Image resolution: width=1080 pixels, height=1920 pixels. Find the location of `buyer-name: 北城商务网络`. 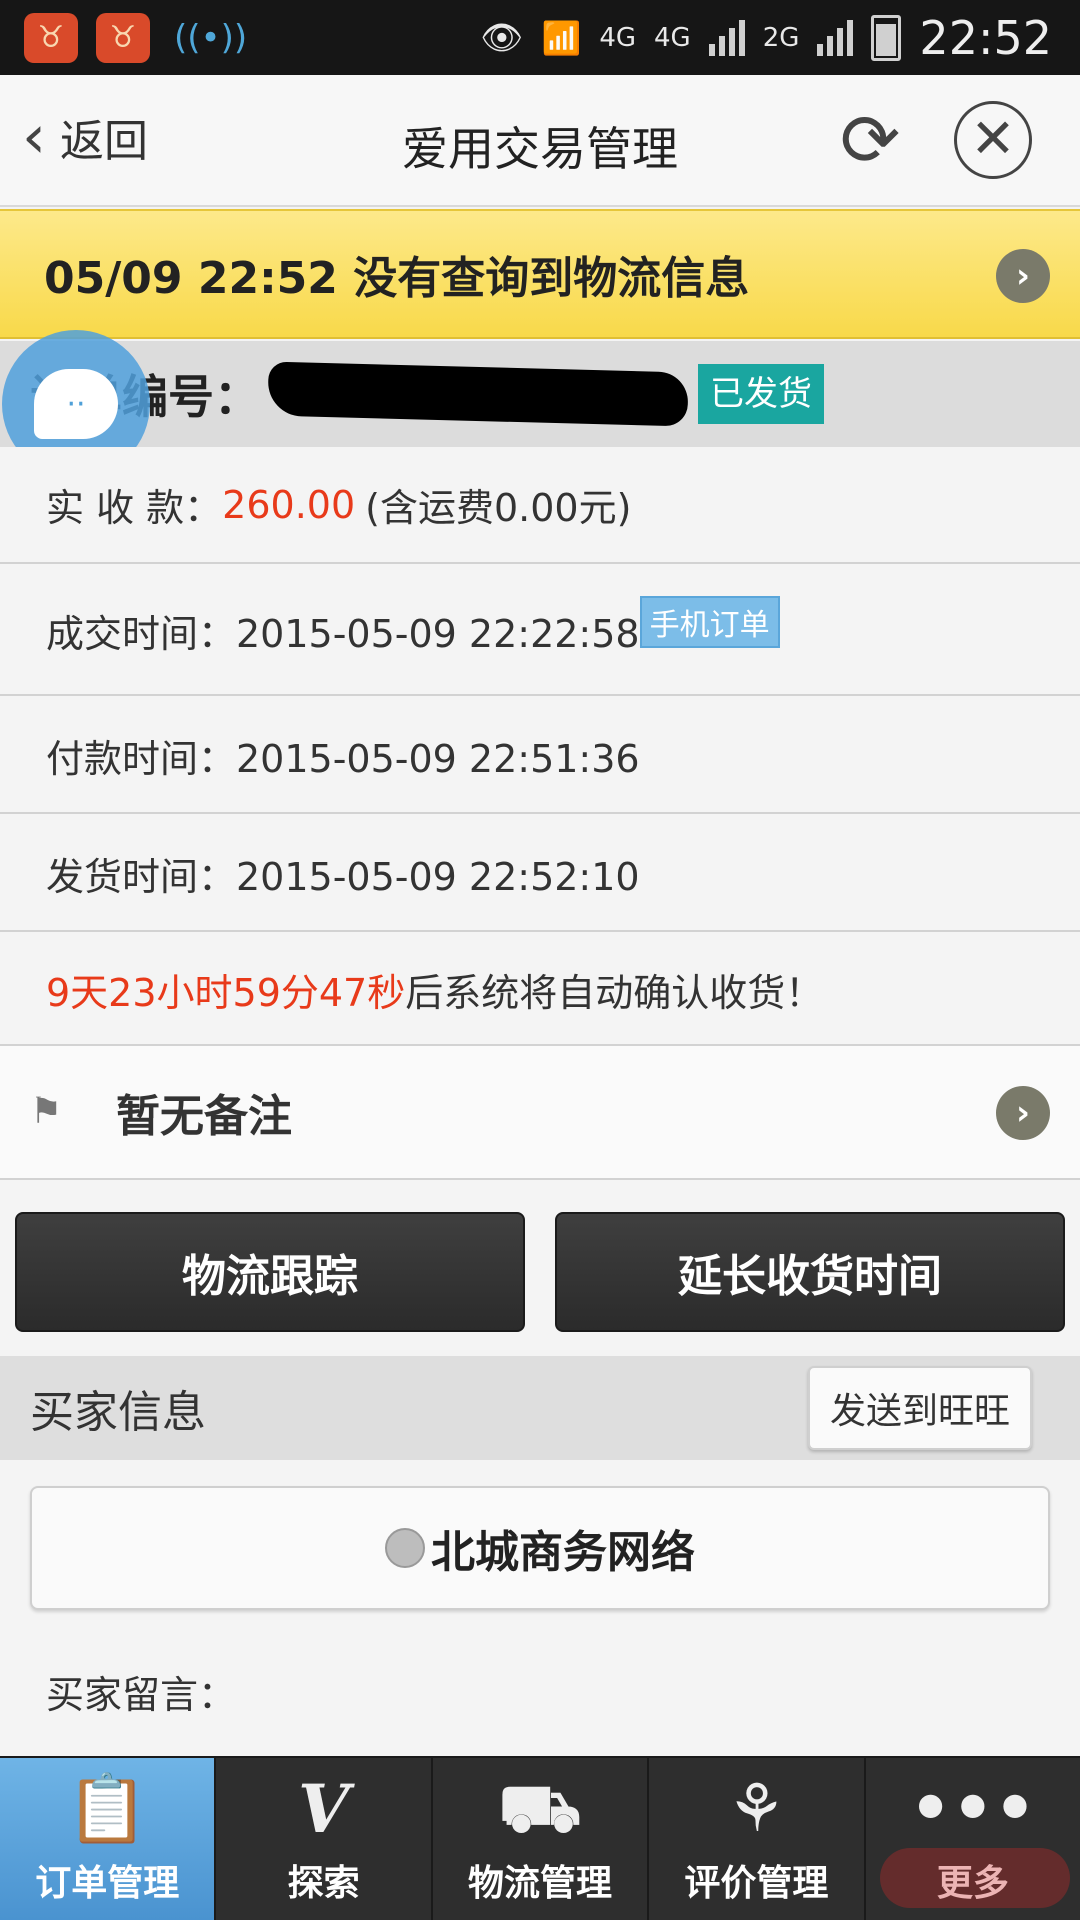

buyer-name: 北城商务网络 is located at coordinates (563, 1552).